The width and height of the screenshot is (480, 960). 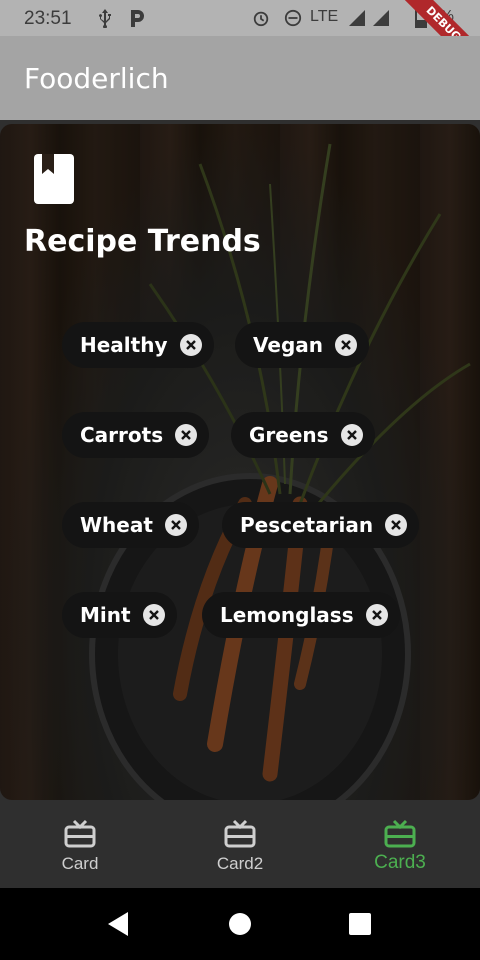 I want to click on chip-wheat: Wheat, so click(x=130, y=525).